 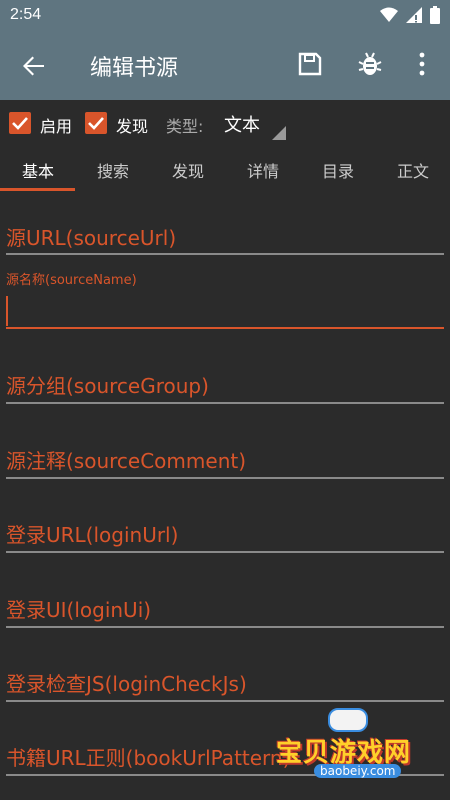 What do you see at coordinates (225, 384) in the screenshot?
I see `source-group-field: 源分组(sourceGroup)` at bounding box center [225, 384].